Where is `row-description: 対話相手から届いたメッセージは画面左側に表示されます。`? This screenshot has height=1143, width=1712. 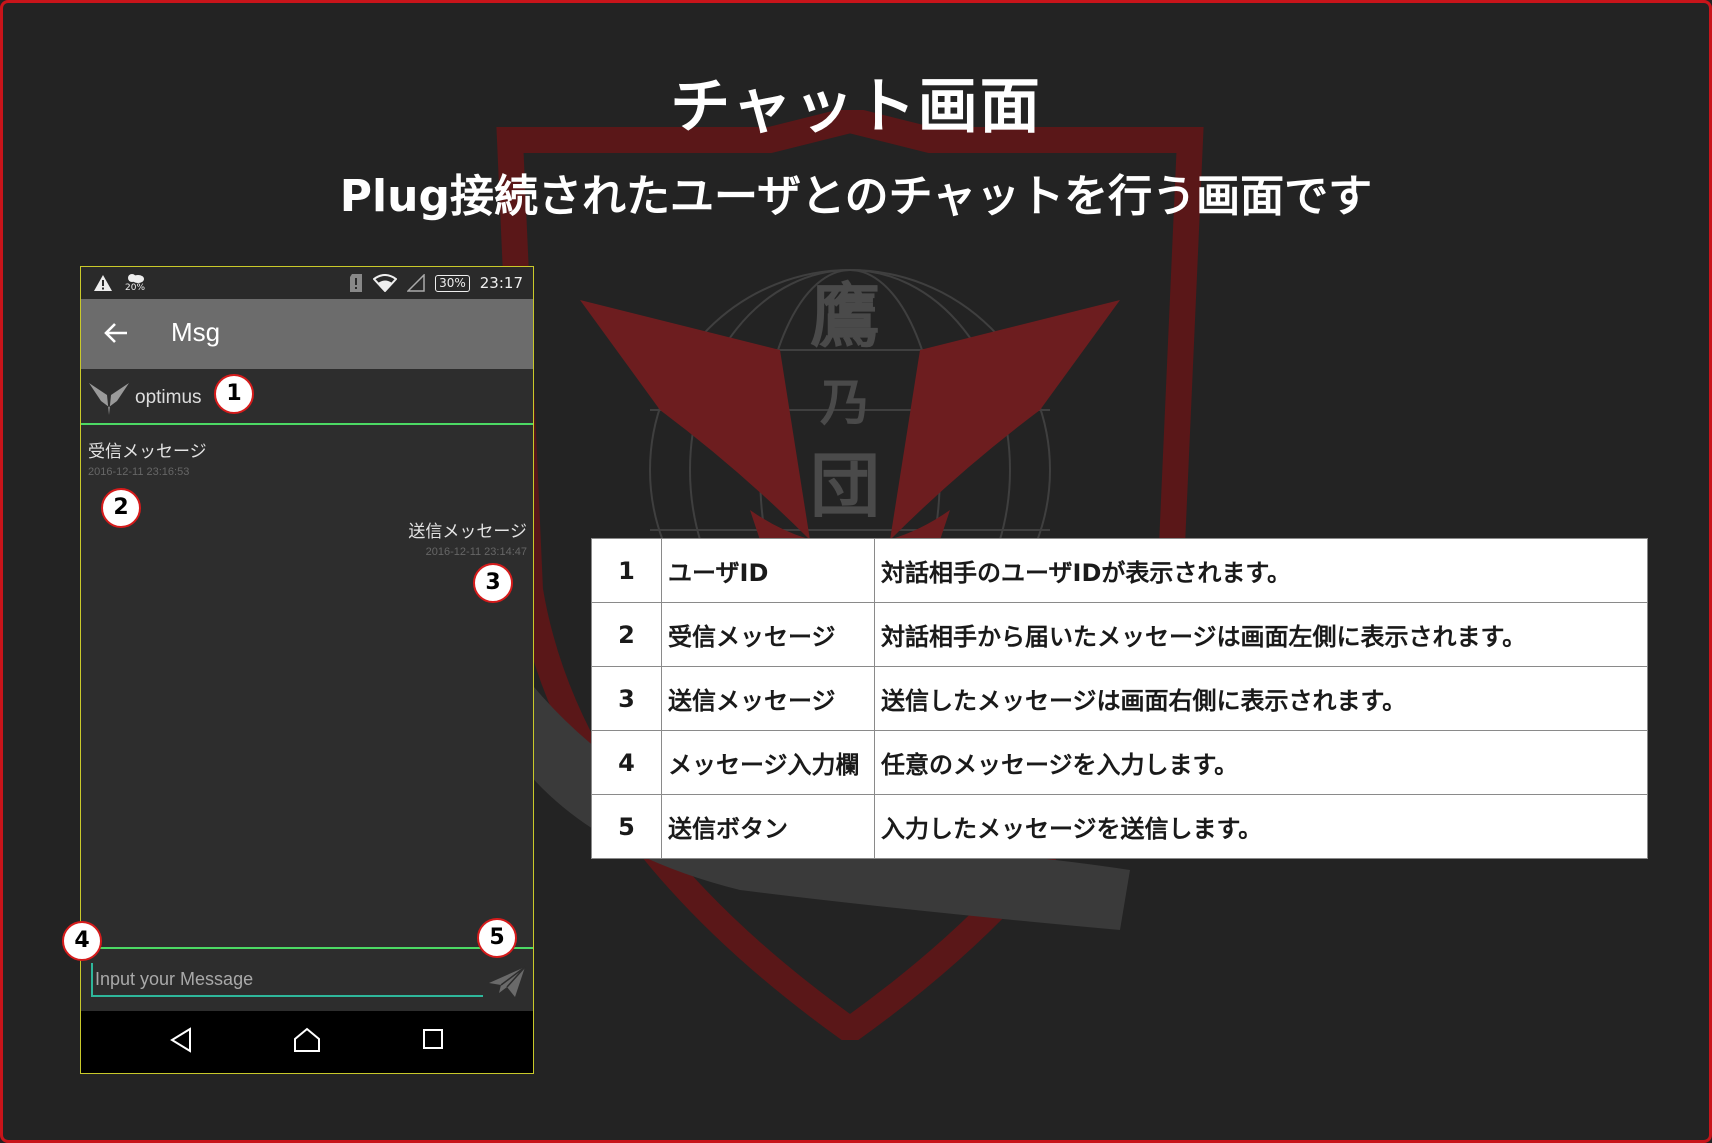
row-description: 対話相手から届いたメッセージは画面左側に表示されます。 is located at coordinates (1261, 634).